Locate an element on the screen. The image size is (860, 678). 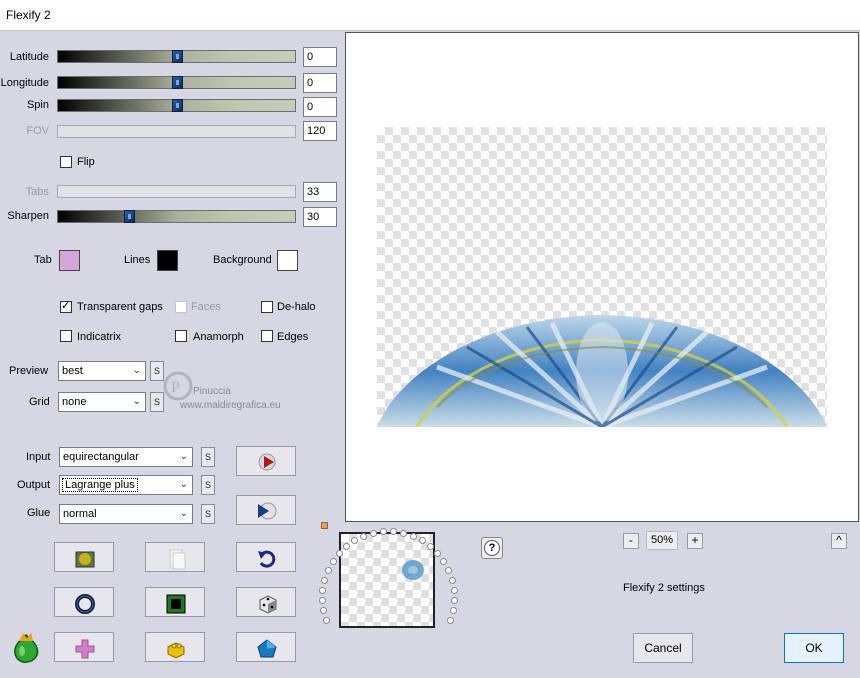
copy-icon is located at coordinates (177, 559).